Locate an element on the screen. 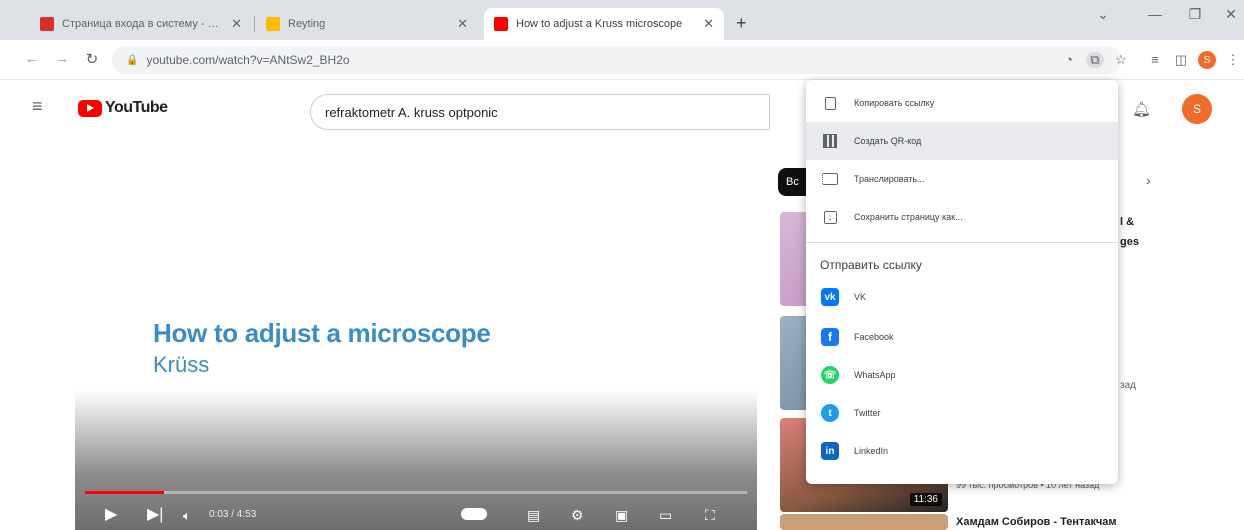  menu-item-label: WhatsApp is located at coordinates (875, 375).